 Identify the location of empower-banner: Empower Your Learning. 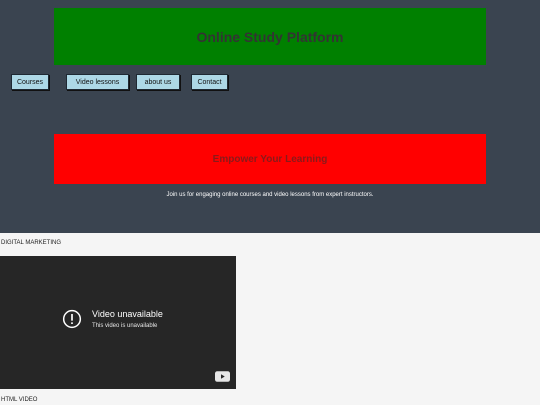
(270, 159).